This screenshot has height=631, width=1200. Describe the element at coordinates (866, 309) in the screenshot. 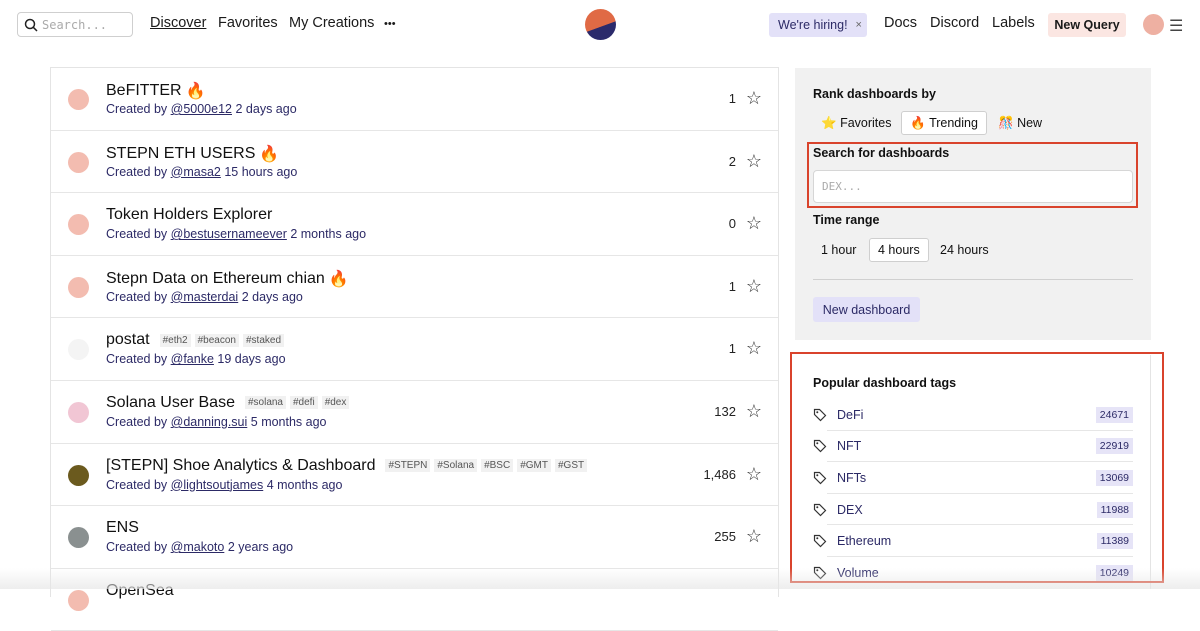

I see `new-dashboard-button: New dashboard` at that location.